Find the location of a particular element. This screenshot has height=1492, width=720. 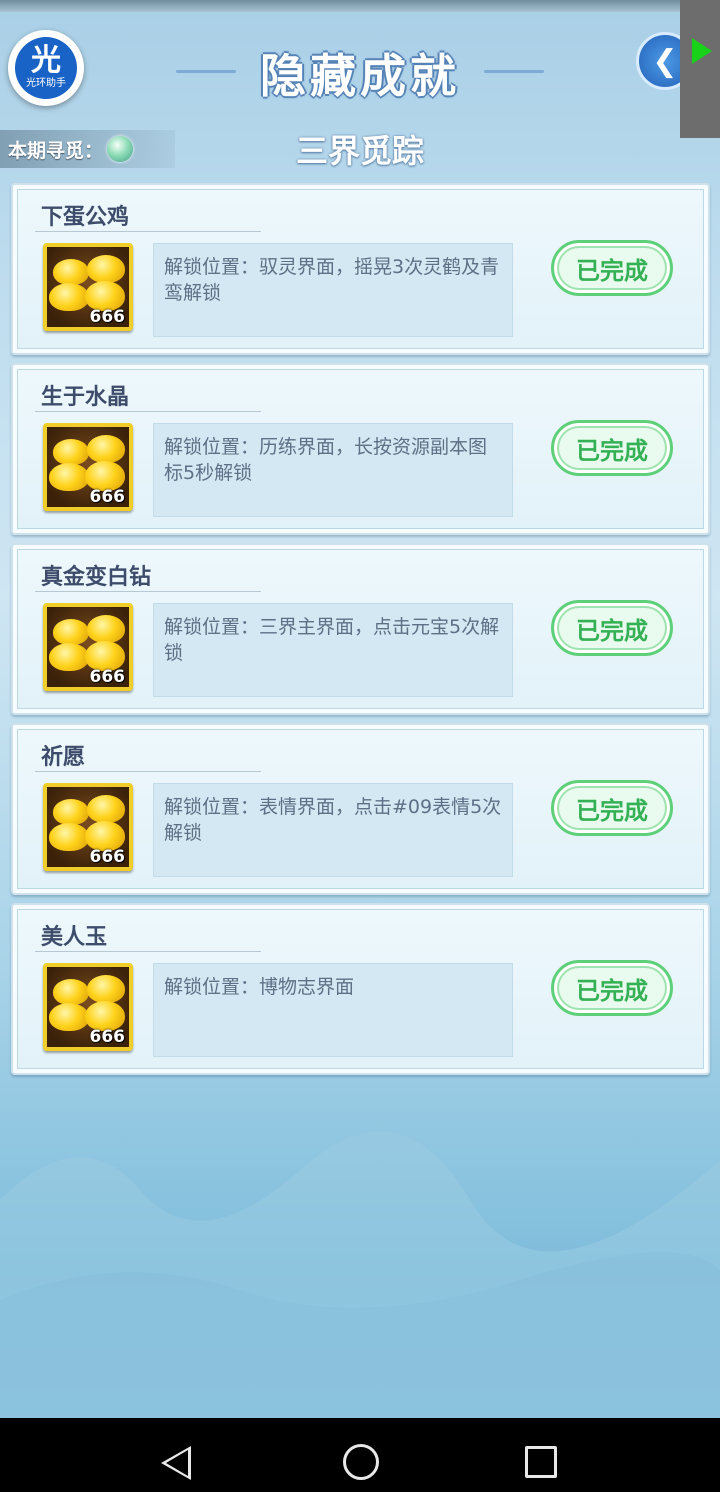

page-title-area: 隐藏成就 is located at coordinates (360, 72).